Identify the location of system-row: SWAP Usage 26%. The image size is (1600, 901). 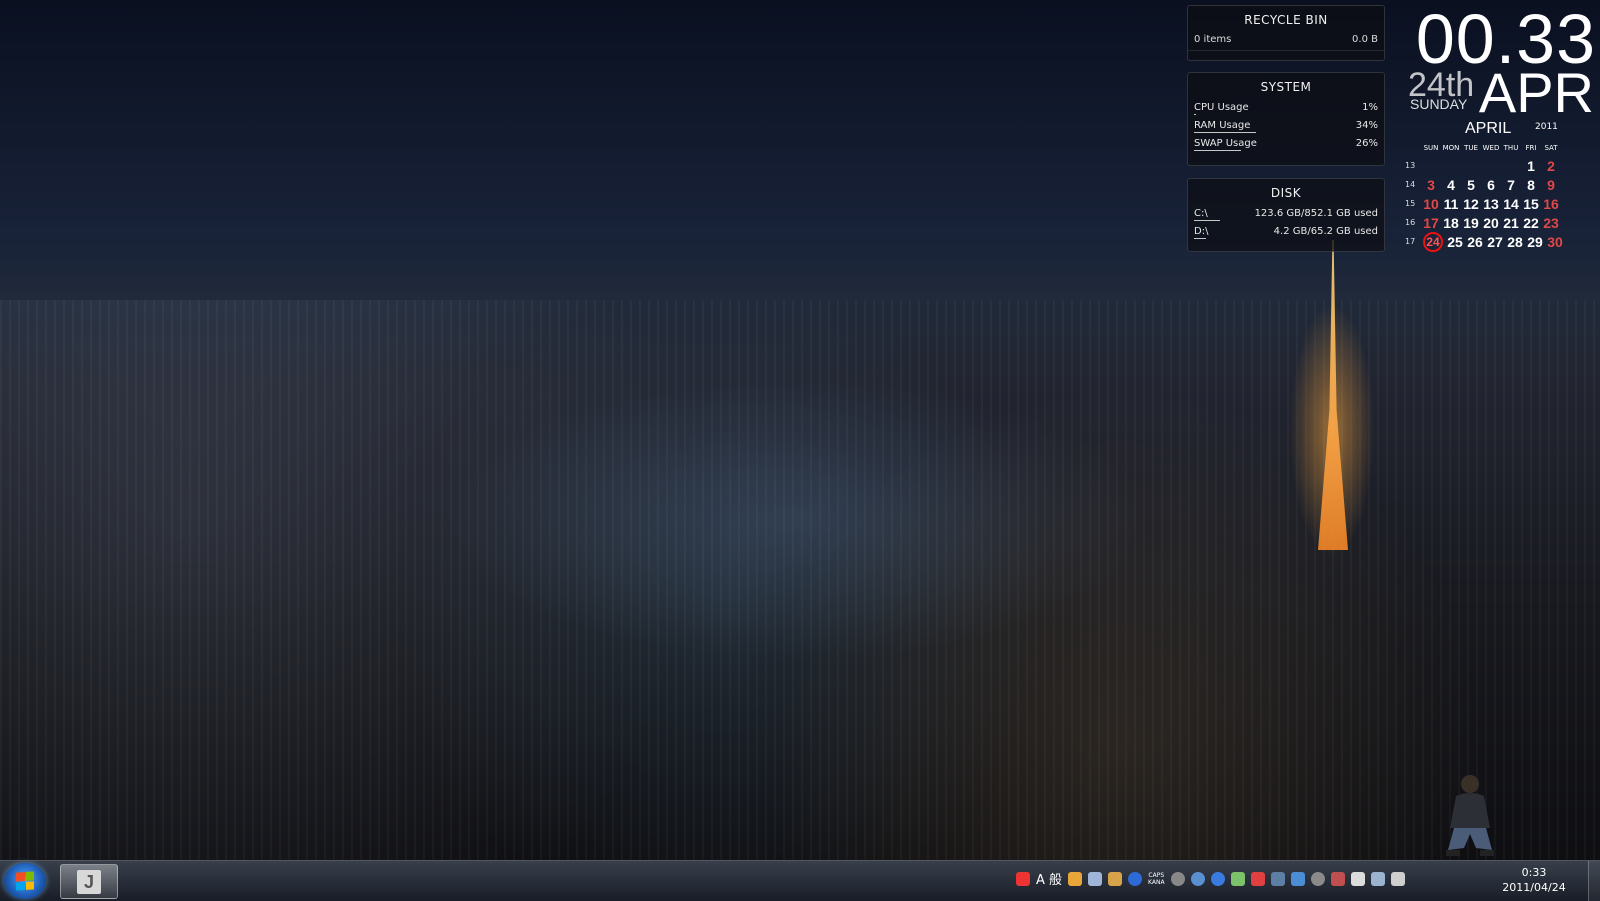
(1286, 144).